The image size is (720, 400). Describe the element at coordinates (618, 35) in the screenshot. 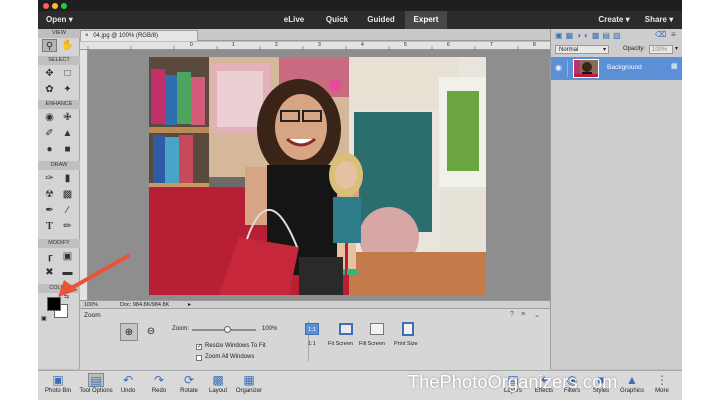

I see `lock-all-icon: ▨` at that location.